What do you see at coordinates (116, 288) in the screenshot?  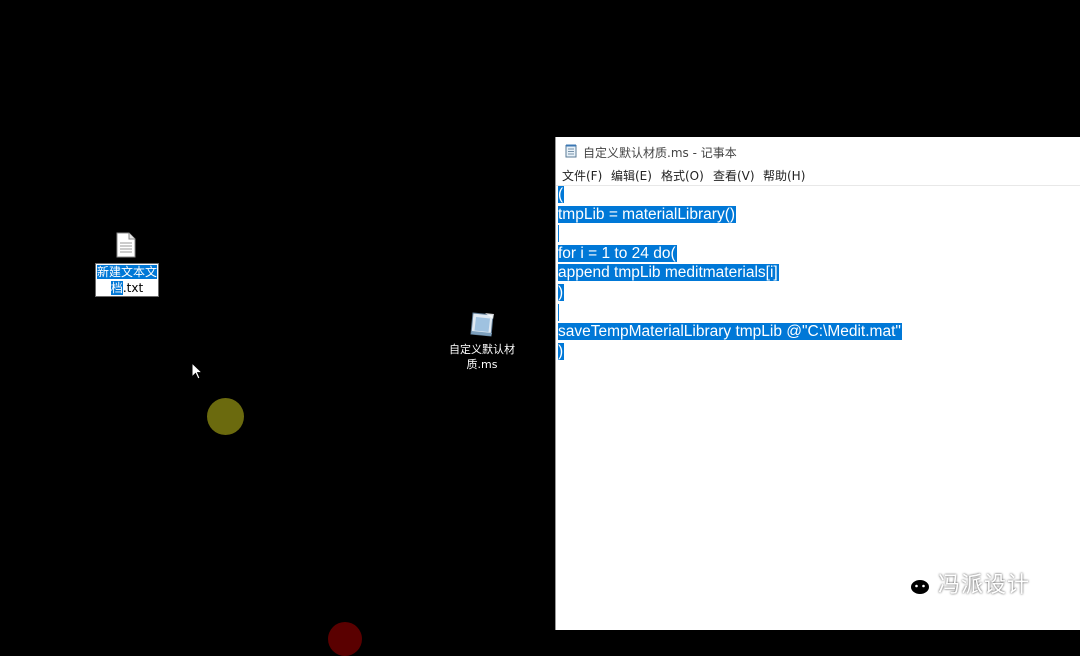 I see `rename-selected-text-2: 档` at bounding box center [116, 288].